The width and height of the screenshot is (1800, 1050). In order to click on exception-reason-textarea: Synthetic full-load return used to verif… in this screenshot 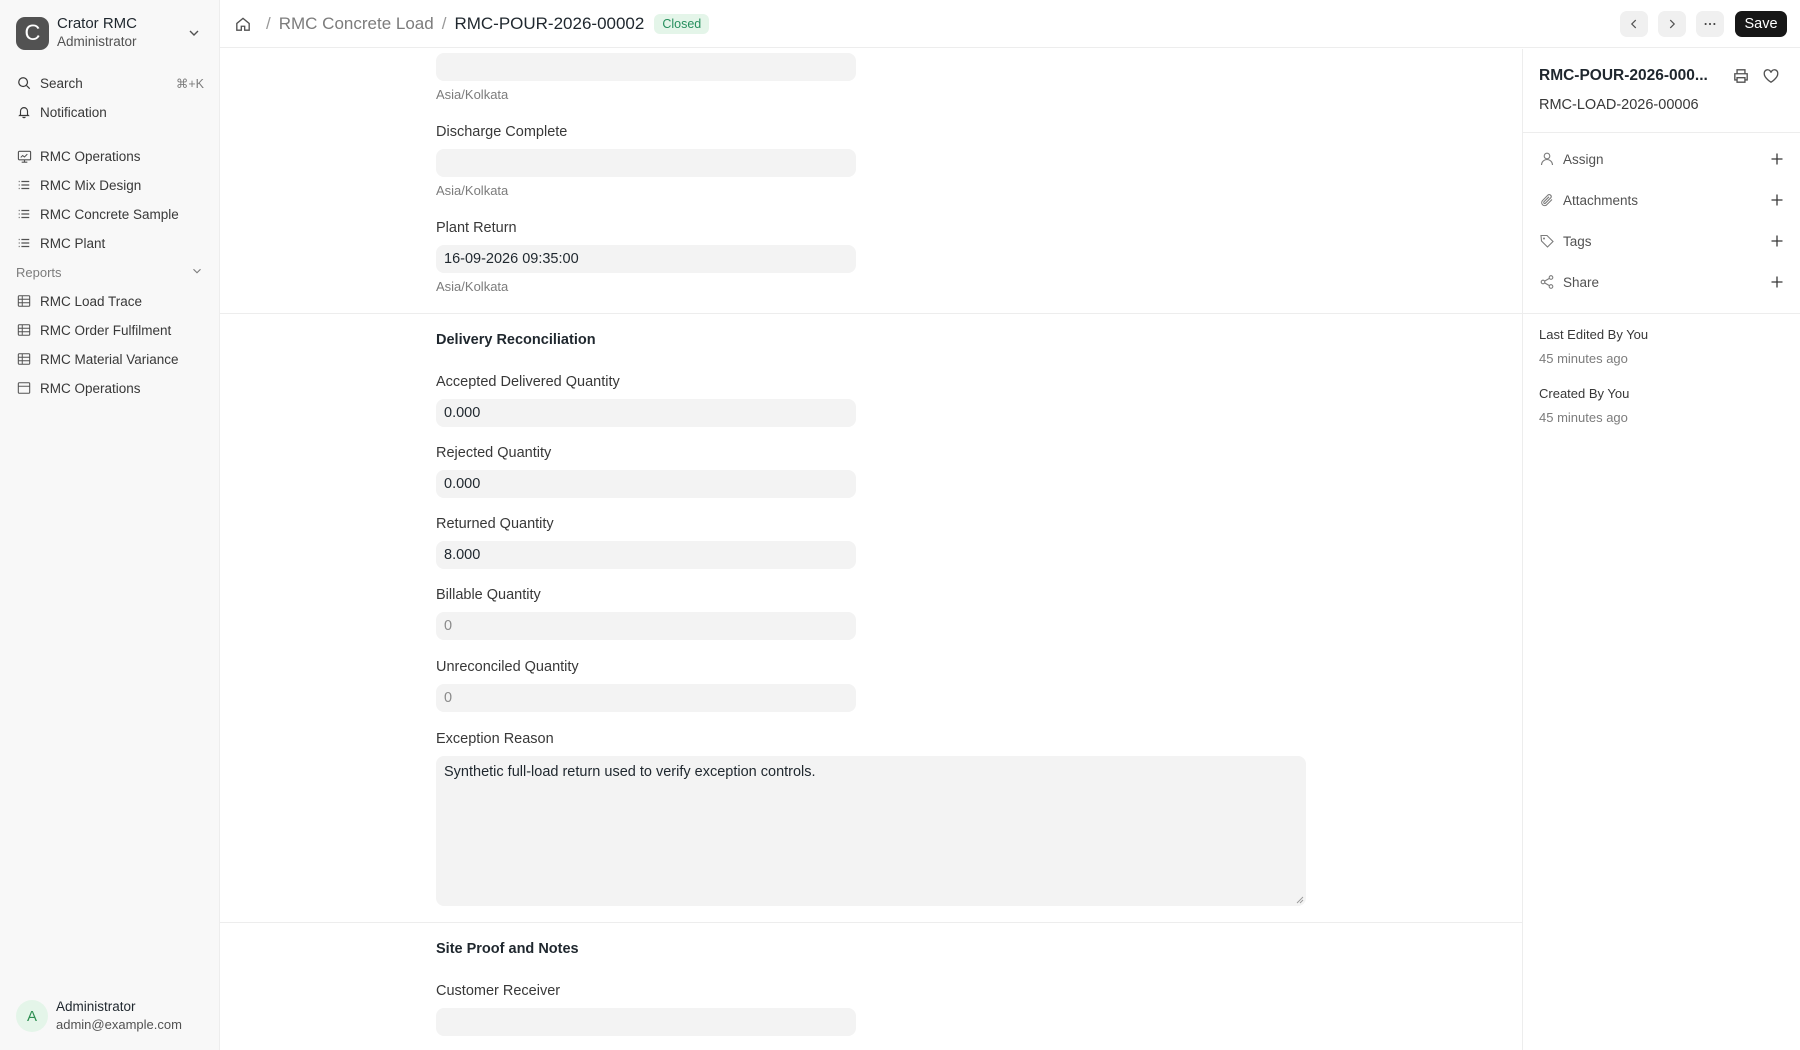, I will do `click(871, 831)`.